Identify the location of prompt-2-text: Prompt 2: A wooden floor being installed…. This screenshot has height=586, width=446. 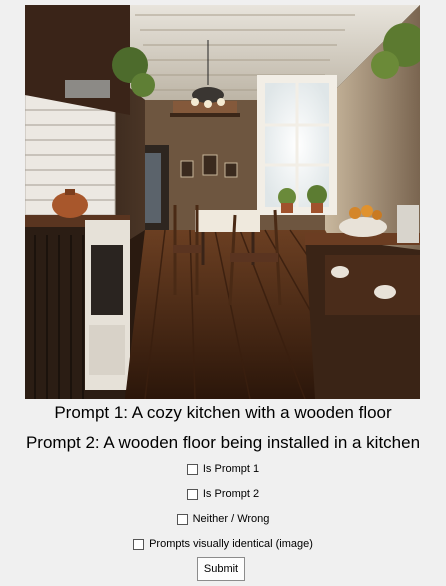
(223, 442).